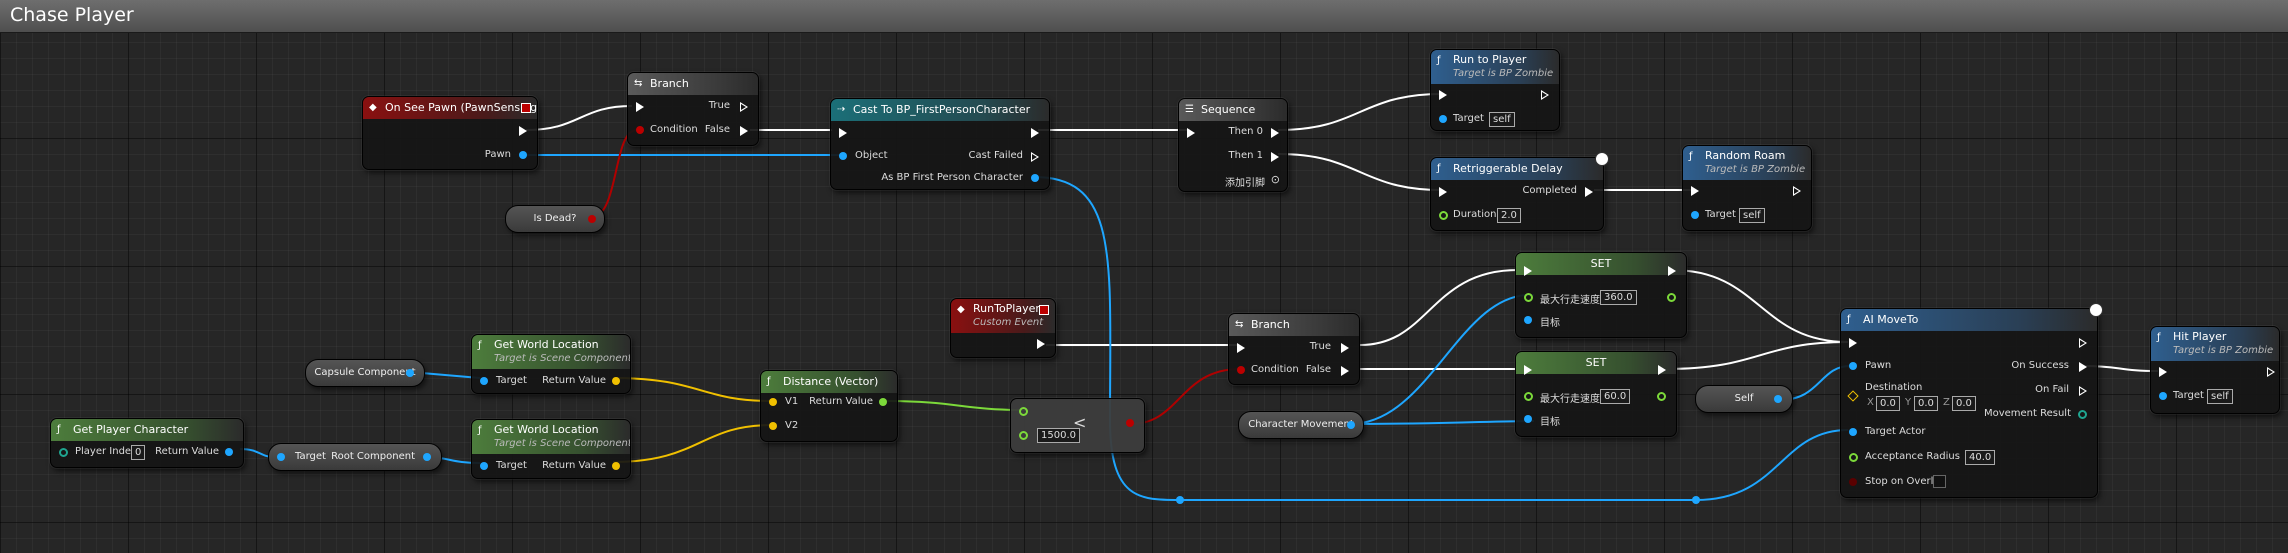  What do you see at coordinates (1853, 432) in the screenshot?
I see `target-actor-pin` at bounding box center [1853, 432].